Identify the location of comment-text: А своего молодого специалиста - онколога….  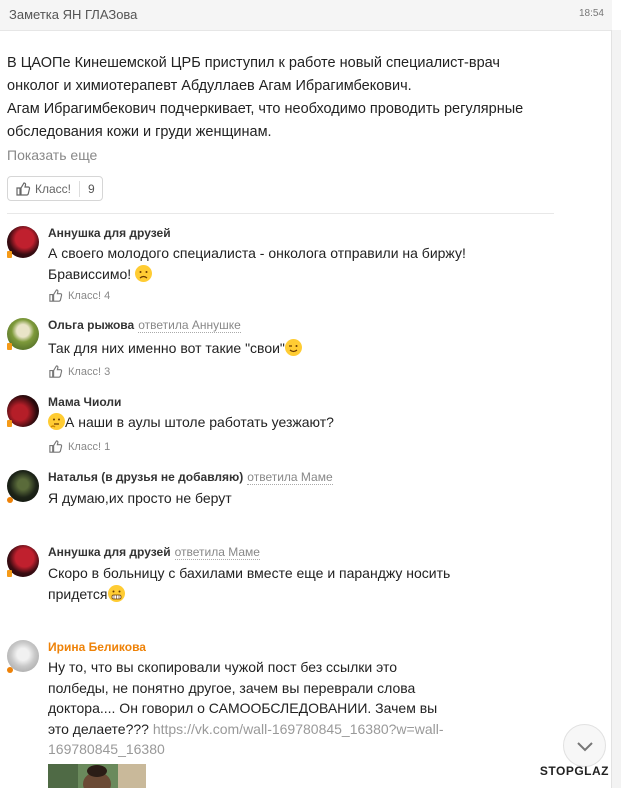
(258, 263).